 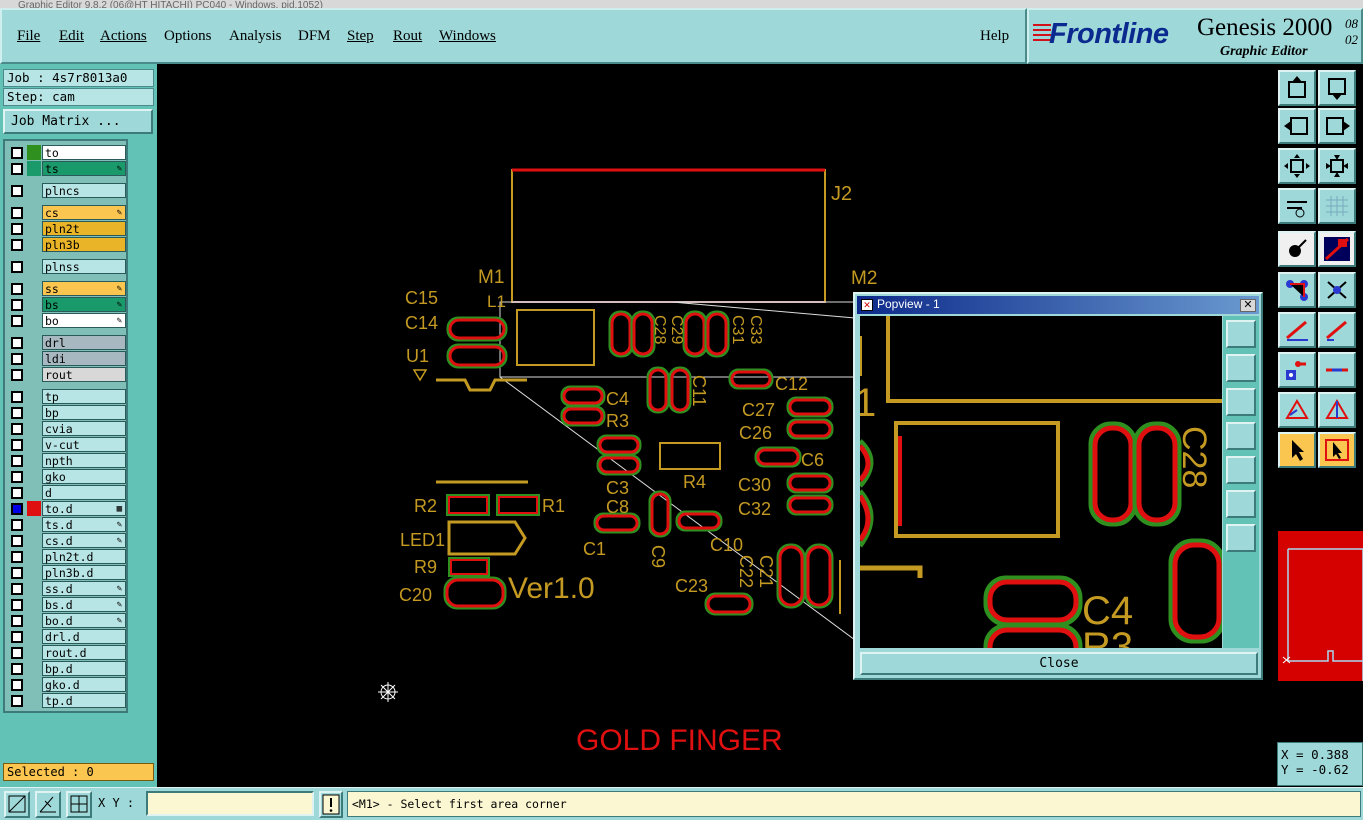 What do you see at coordinates (1297, 410) in the screenshot?
I see `polygon-tool-icon` at bounding box center [1297, 410].